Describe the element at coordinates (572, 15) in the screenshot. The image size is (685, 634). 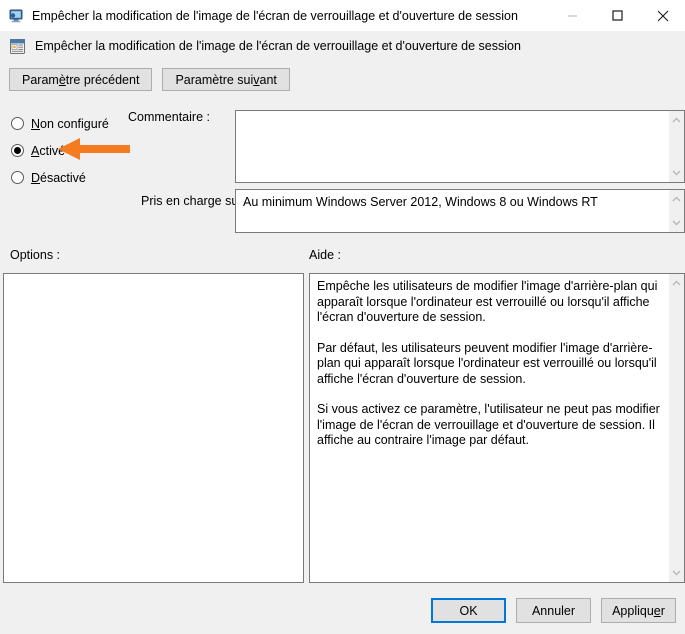
I see `minimize-icon` at that location.